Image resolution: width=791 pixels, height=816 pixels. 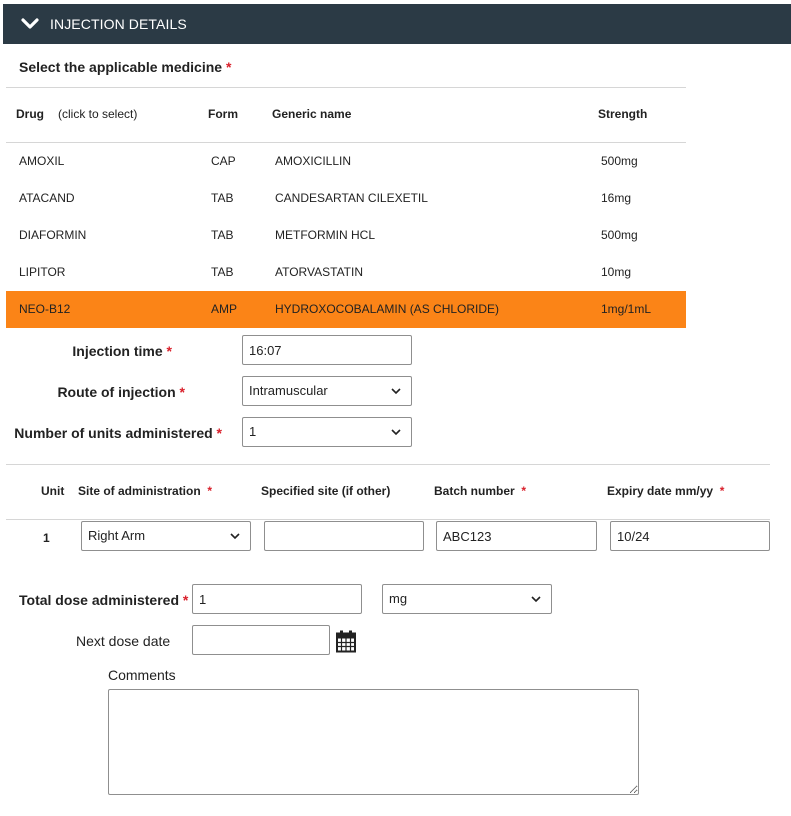 I want to click on medicine-row-lipitor: LIPITOR TAB ATORVASTATIN 10mg, so click(x=346, y=272).